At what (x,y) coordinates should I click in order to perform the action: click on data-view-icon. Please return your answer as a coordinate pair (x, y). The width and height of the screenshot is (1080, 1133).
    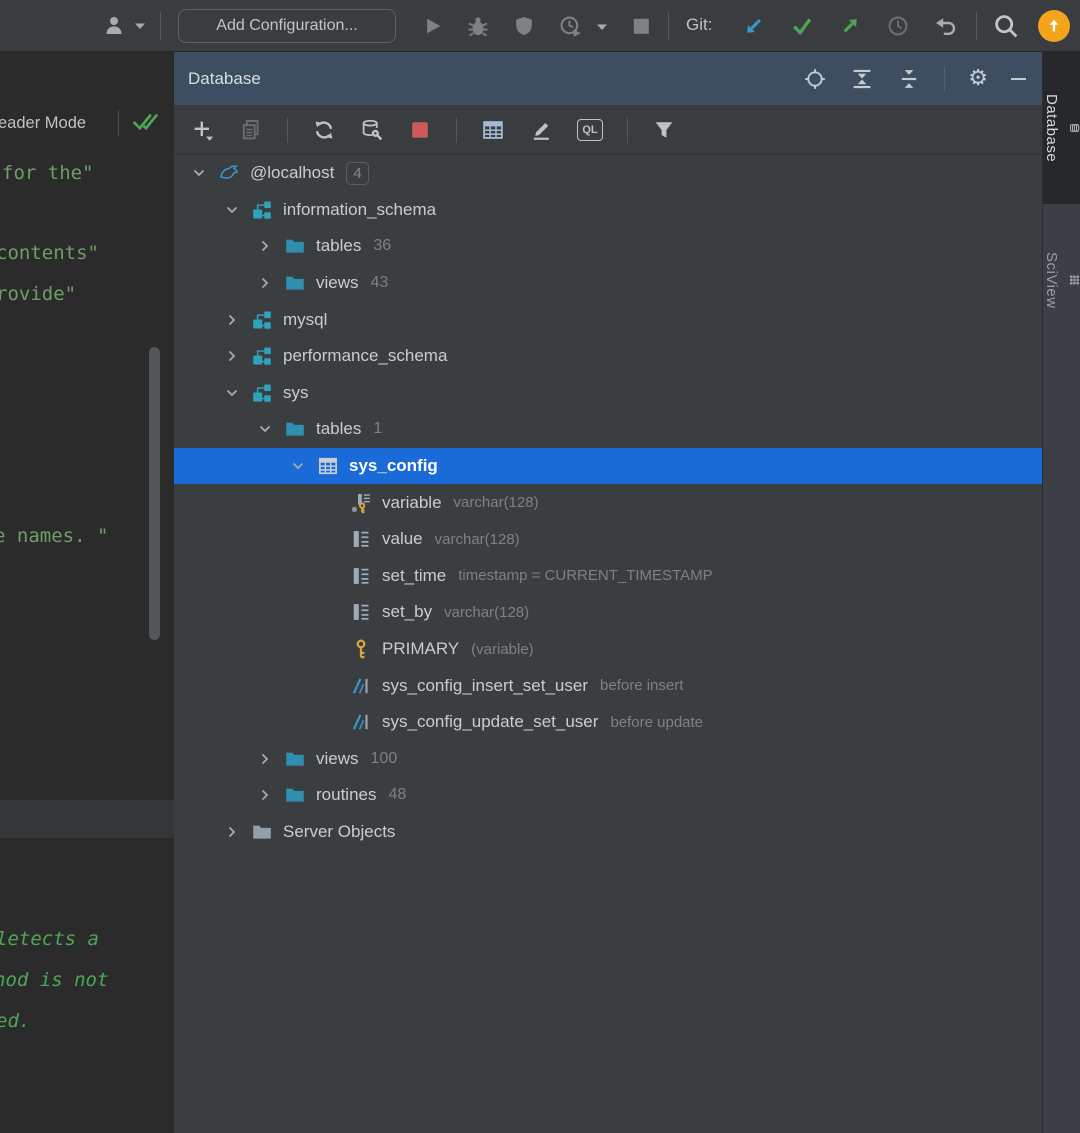
    Looking at the image, I should click on (493, 130).